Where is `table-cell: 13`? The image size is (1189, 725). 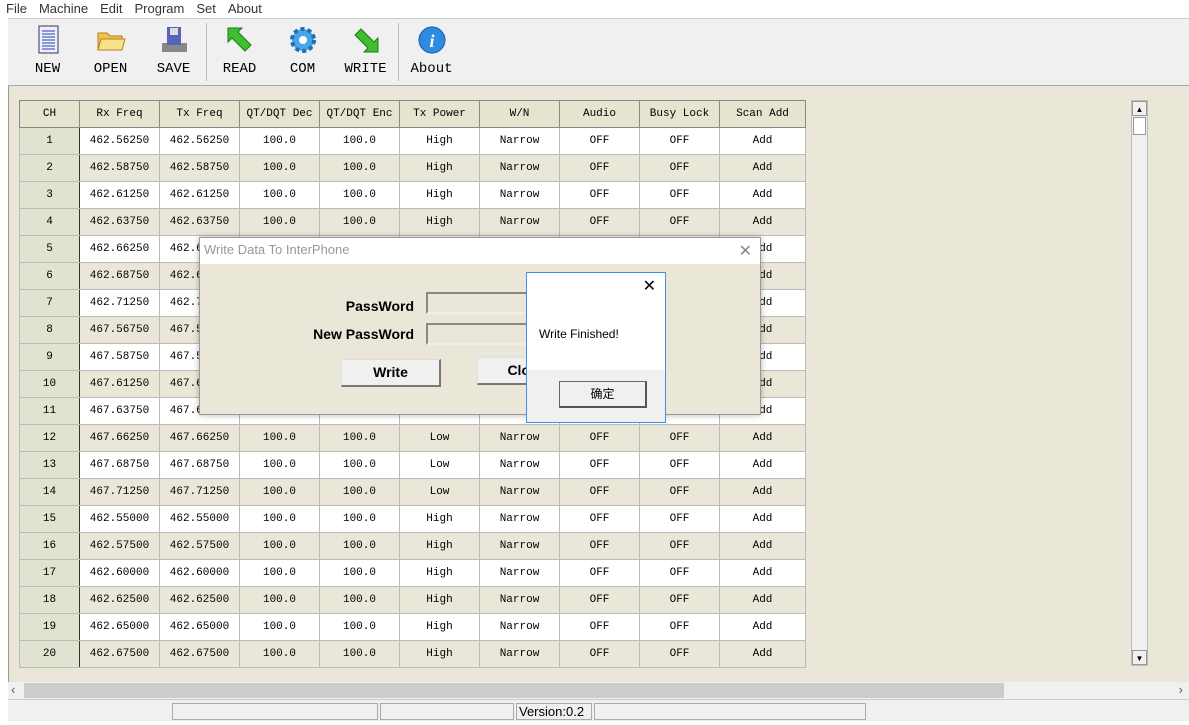
table-cell: 13 is located at coordinates (49, 465).